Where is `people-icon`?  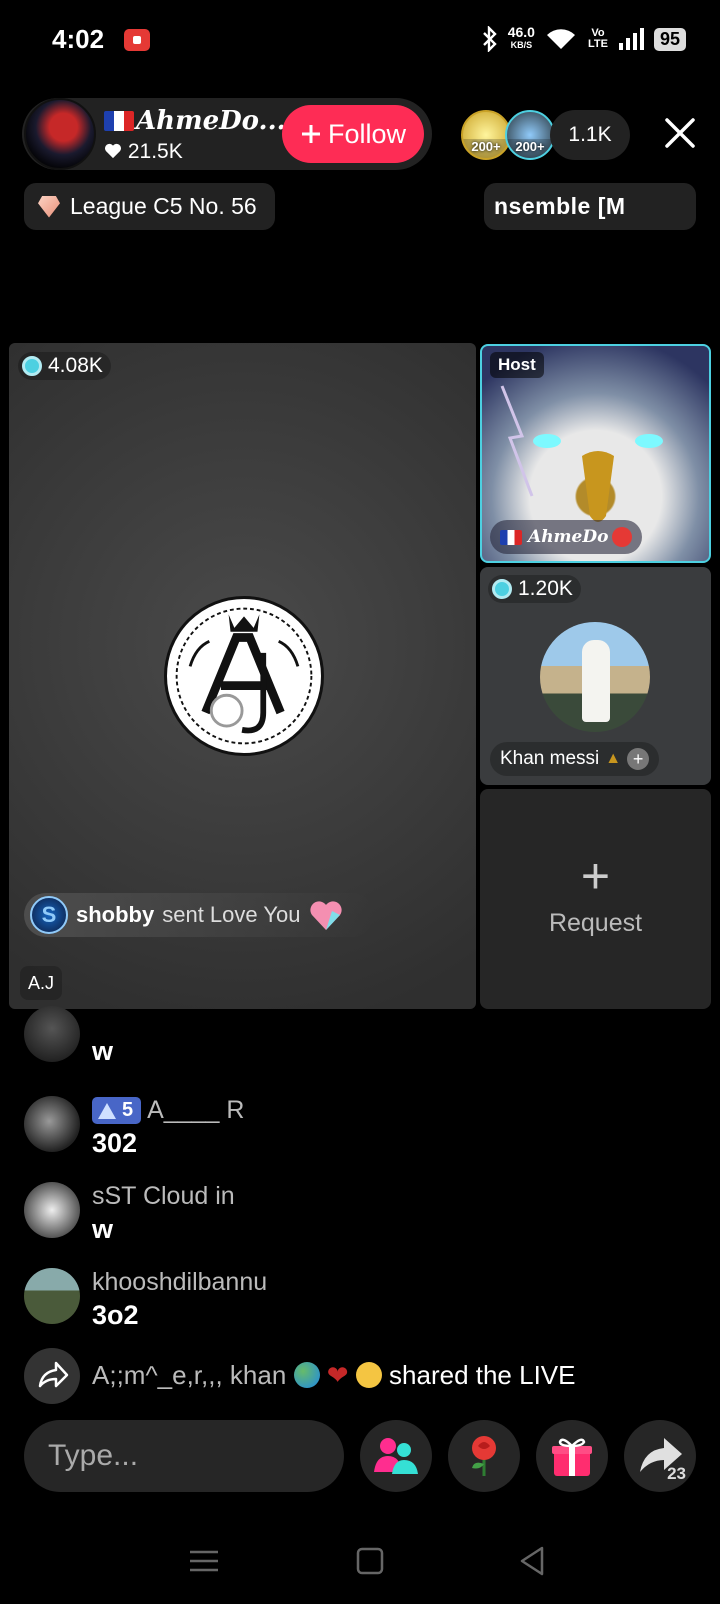 people-icon is located at coordinates (396, 1456).